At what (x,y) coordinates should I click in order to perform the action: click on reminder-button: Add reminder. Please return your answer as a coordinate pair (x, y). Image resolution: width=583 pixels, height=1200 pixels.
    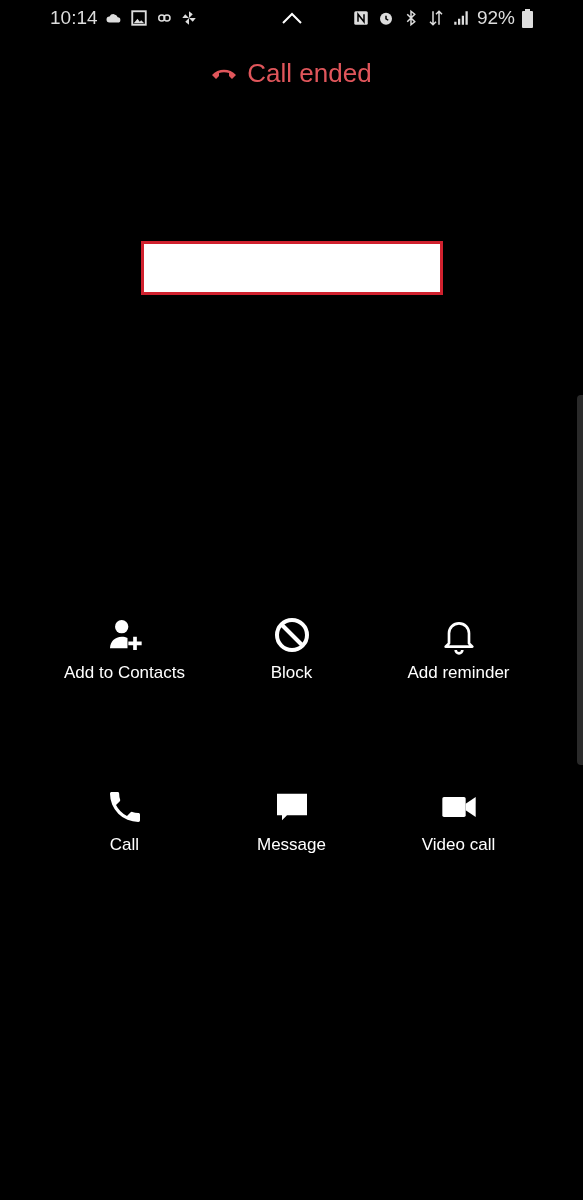
    Looking at the image, I should click on (458, 649).